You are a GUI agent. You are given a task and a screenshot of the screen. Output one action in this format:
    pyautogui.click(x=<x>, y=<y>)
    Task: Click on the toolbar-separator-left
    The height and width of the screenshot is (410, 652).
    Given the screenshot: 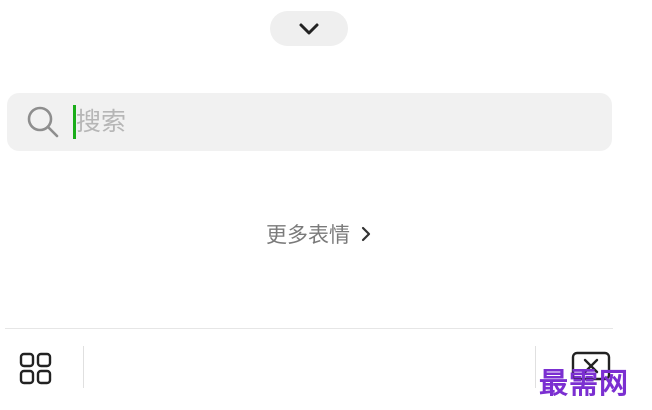 What is the action you would take?
    pyautogui.click(x=83, y=367)
    